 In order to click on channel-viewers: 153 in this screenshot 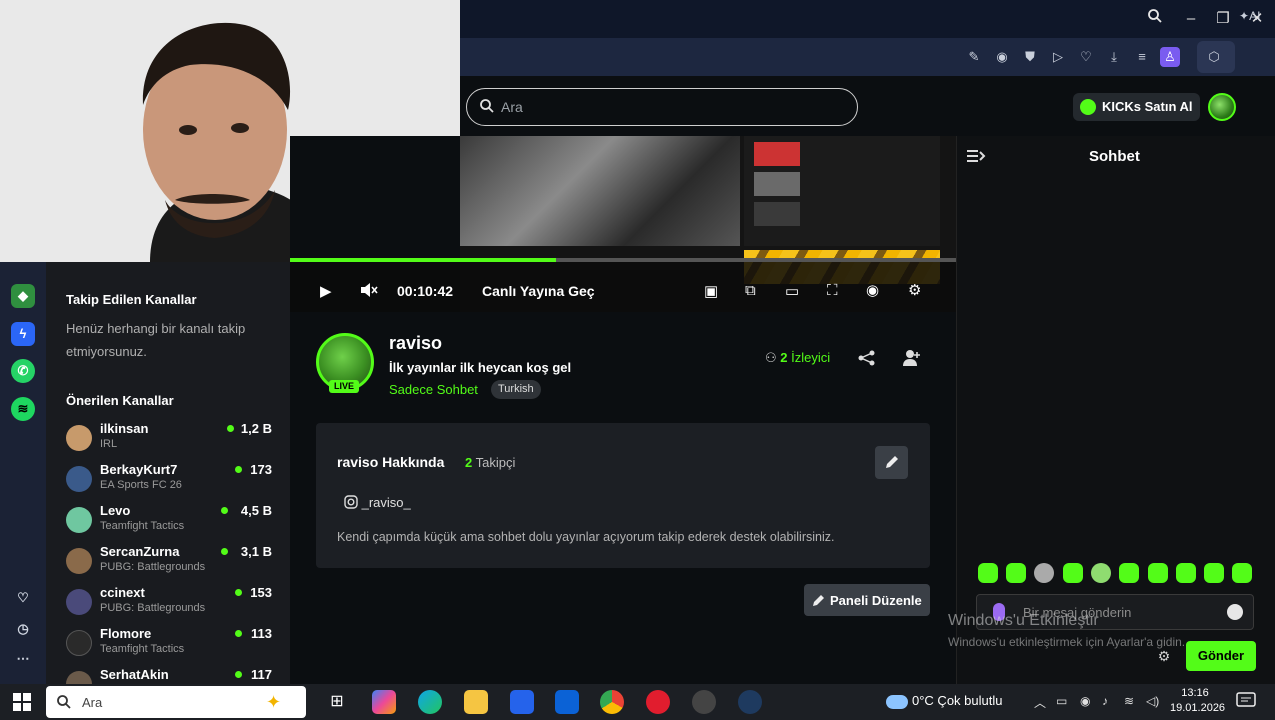, I will do `click(261, 592)`.